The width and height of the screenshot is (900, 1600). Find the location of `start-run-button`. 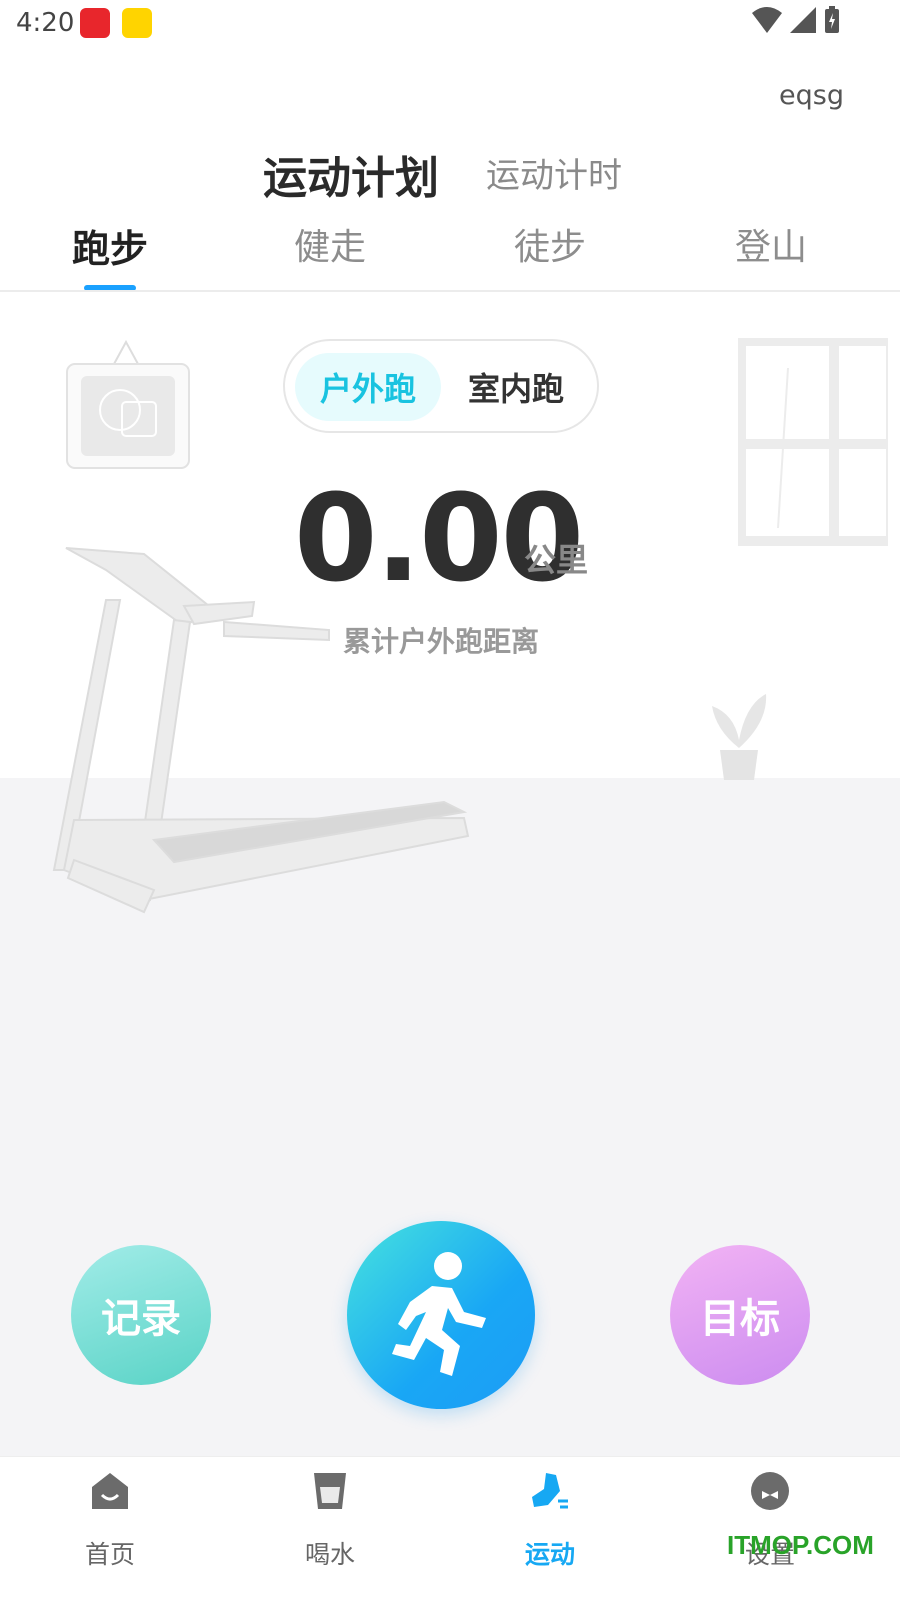

start-run-button is located at coordinates (441, 1315).